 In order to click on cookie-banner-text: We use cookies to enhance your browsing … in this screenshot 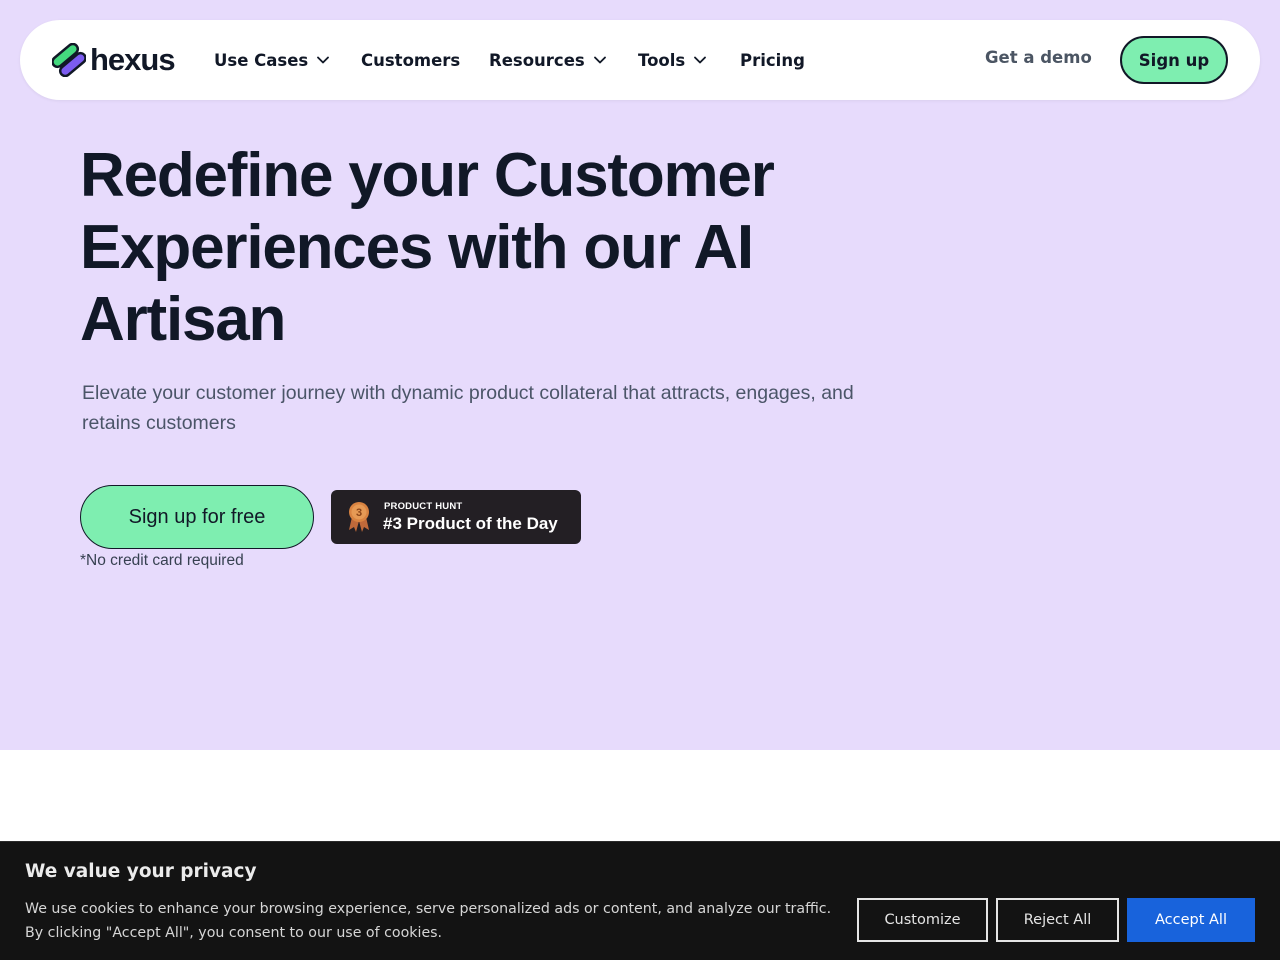, I will do `click(428, 921)`.